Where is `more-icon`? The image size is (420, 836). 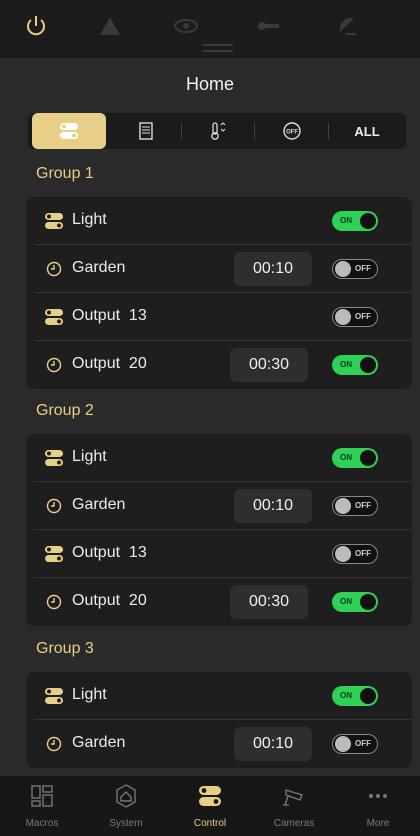
more-icon is located at coordinates (378, 796).